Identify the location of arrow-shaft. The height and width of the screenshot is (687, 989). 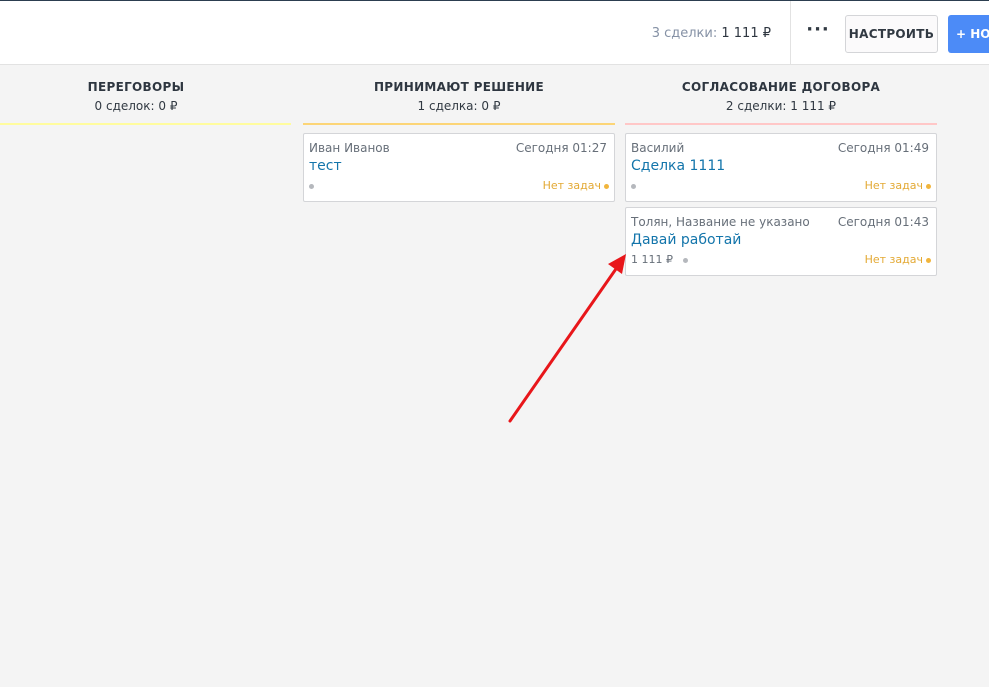
(564, 343).